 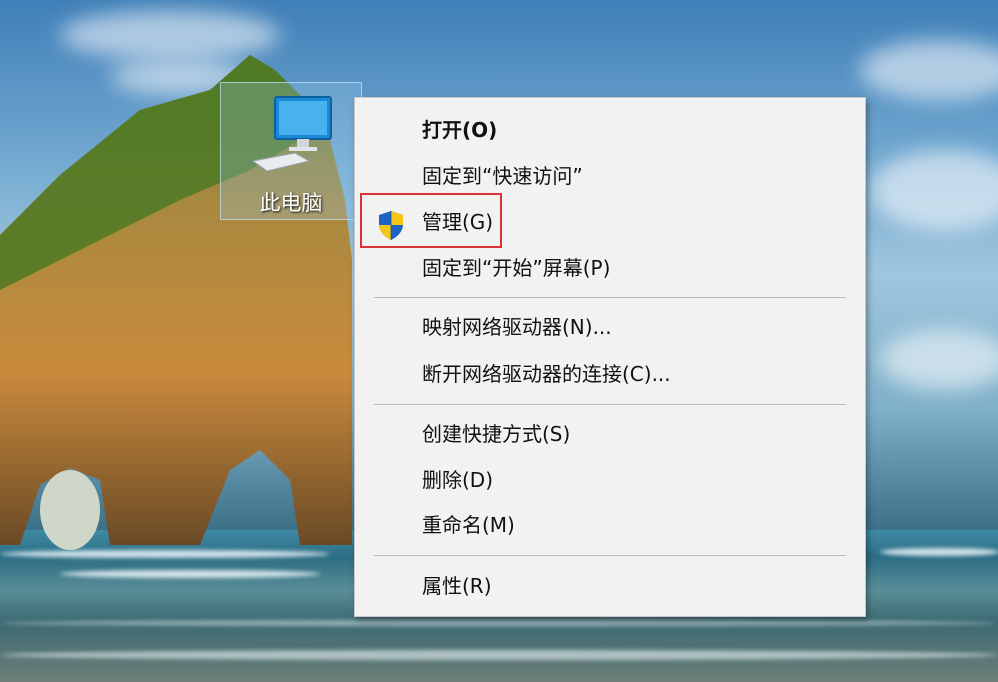 I want to click on menu-item-pin-quick-access: 固定到“快速访问”, so click(x=610, y=176).